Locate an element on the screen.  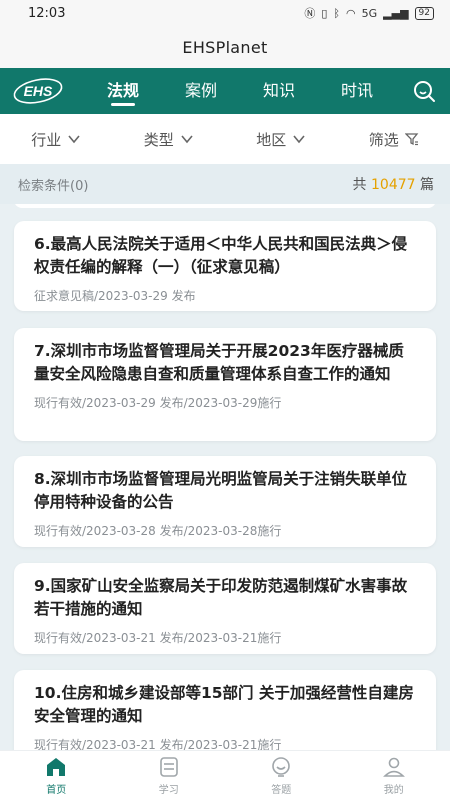
book-icon is located at coordinates (168, 767).